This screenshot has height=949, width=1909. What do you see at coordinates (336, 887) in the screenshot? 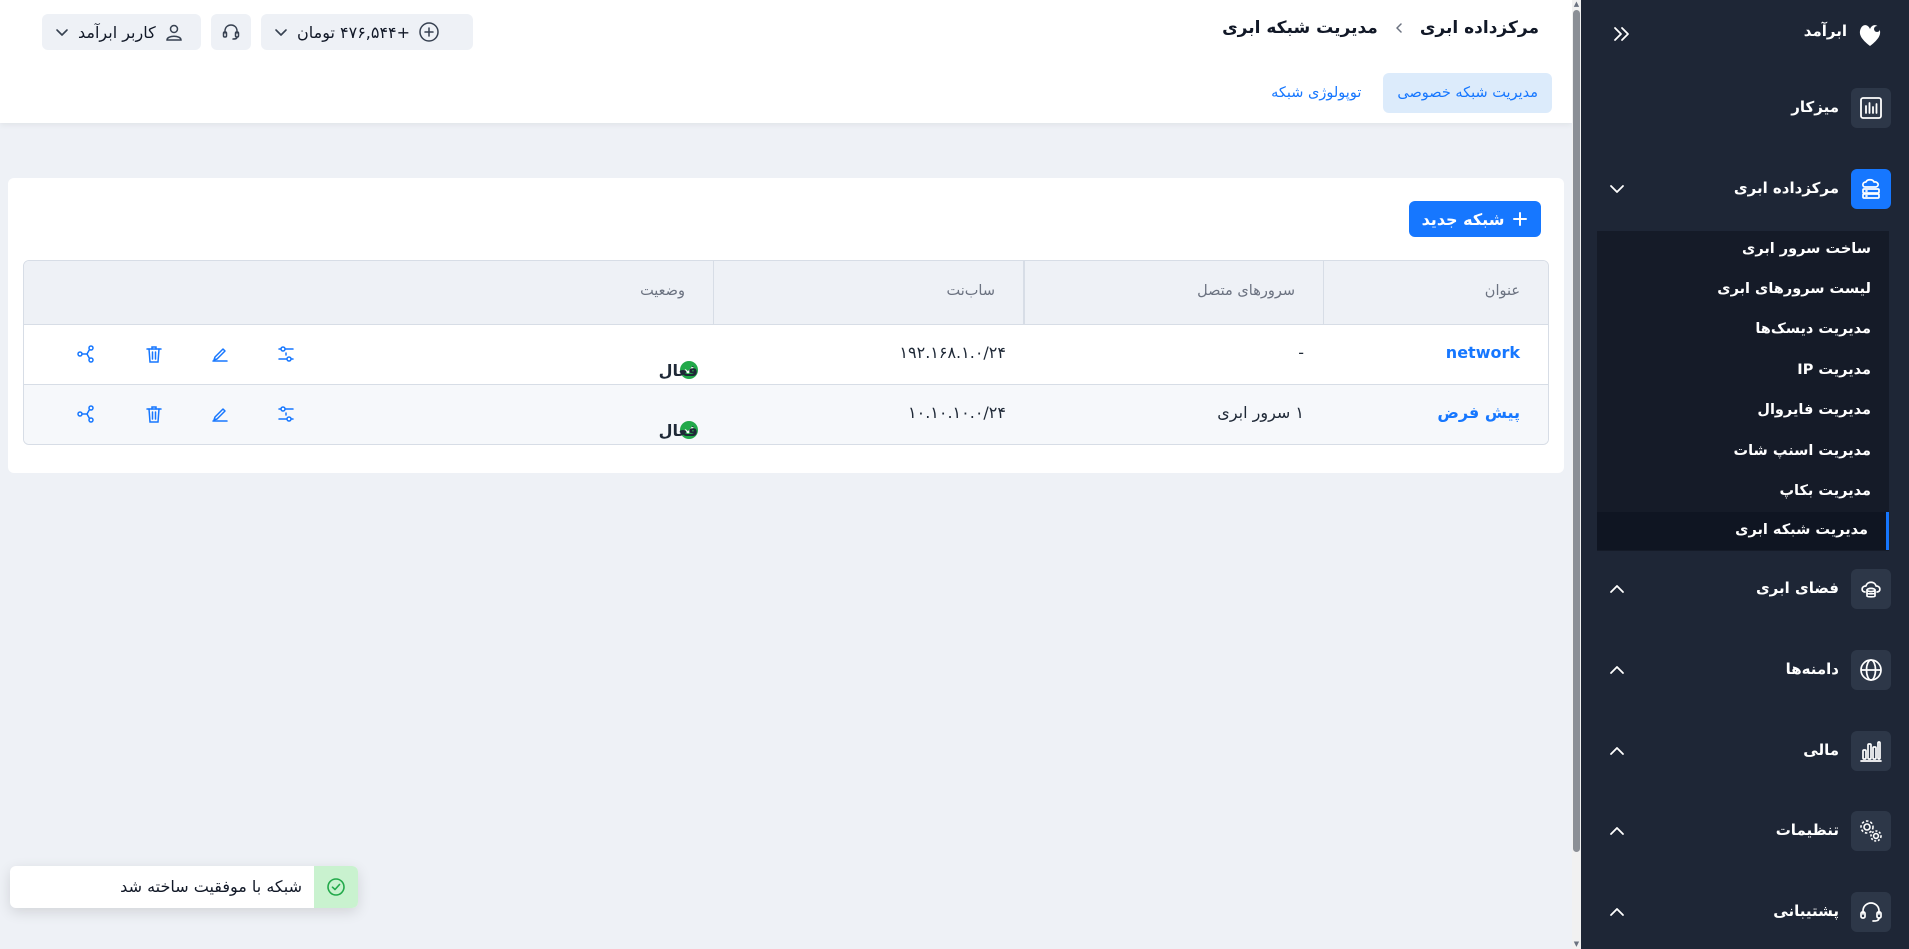
I see `check-circle-icon` at bounding box center [336, 887].